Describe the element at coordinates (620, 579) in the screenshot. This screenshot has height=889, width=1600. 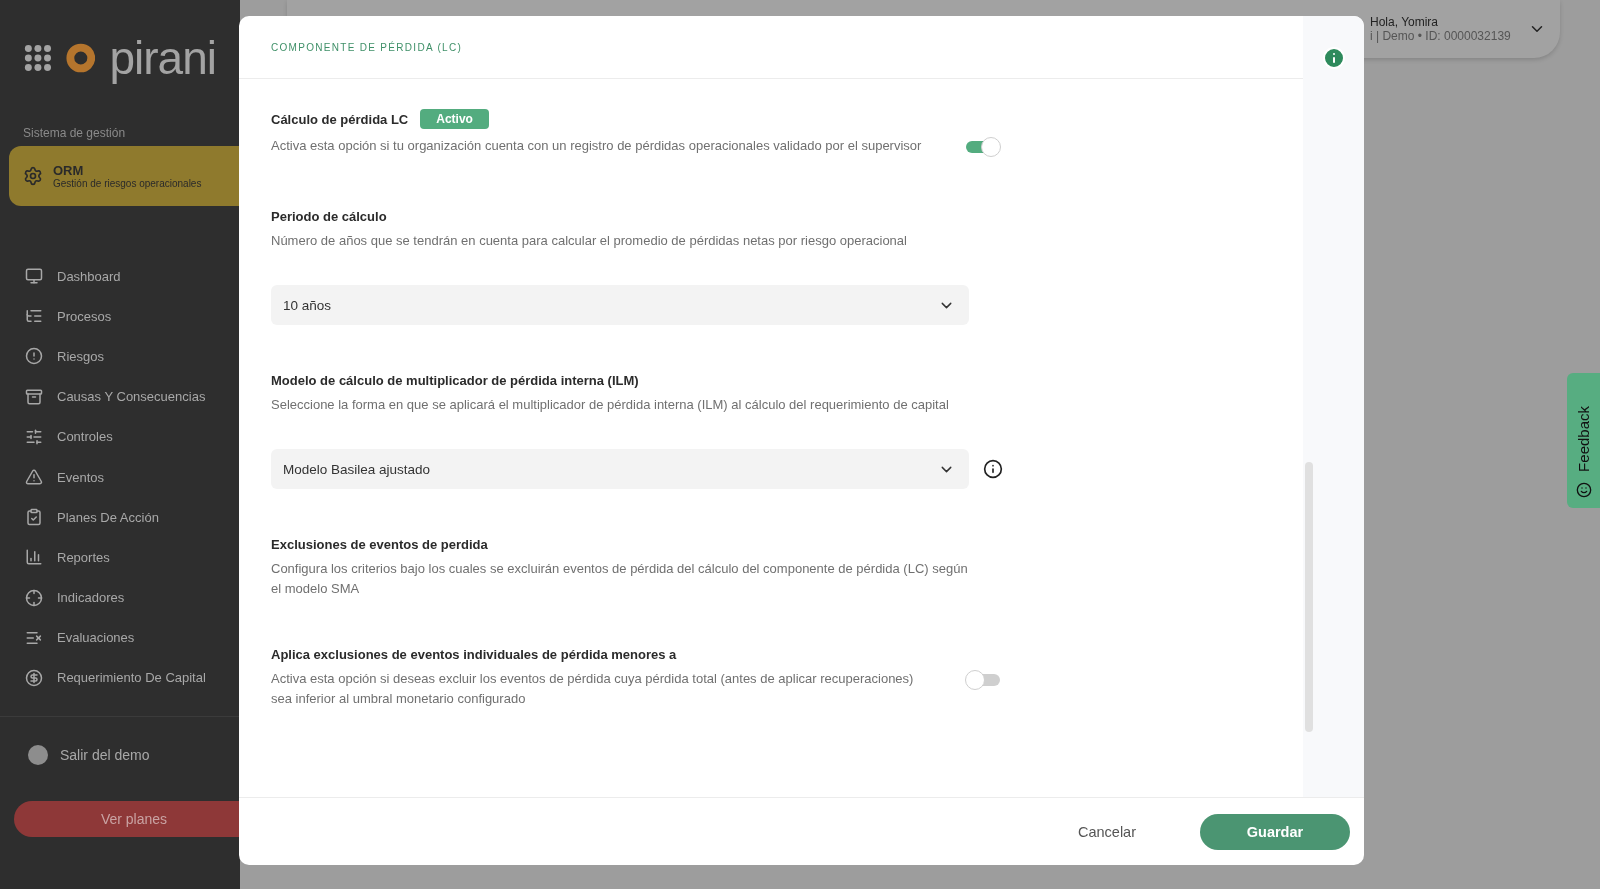
I see `section-description: Configura los criterios bajo los cuales se excluirán eventos de pérdida del cálculo del componente de pérdida (LC) según el modelo SMA` at that location.